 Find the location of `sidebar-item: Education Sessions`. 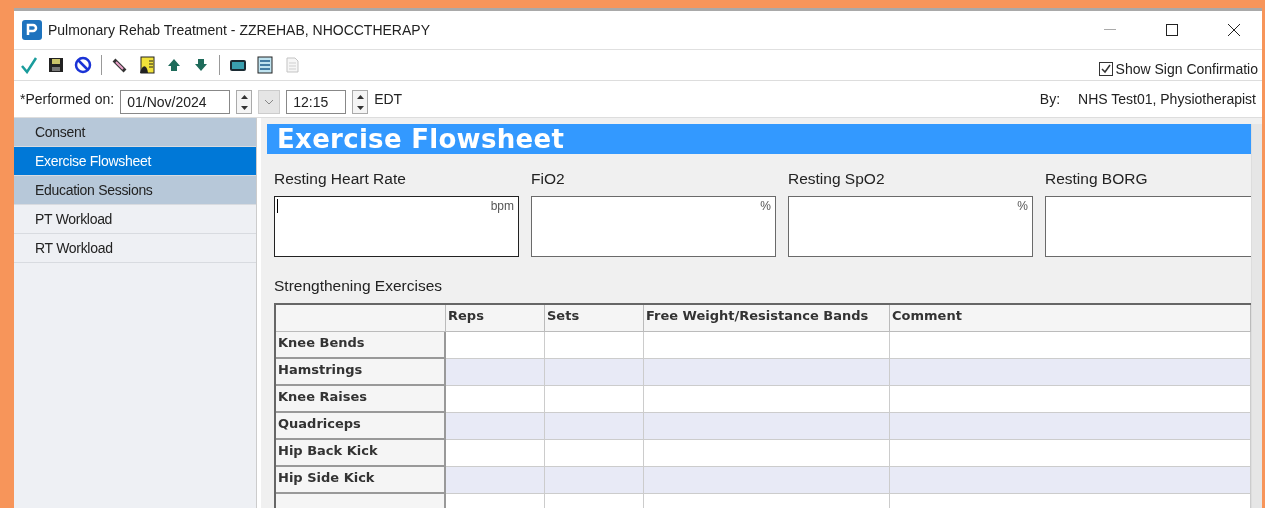

sidebar-item: Education Sessions is located at coordinates (135, 190).